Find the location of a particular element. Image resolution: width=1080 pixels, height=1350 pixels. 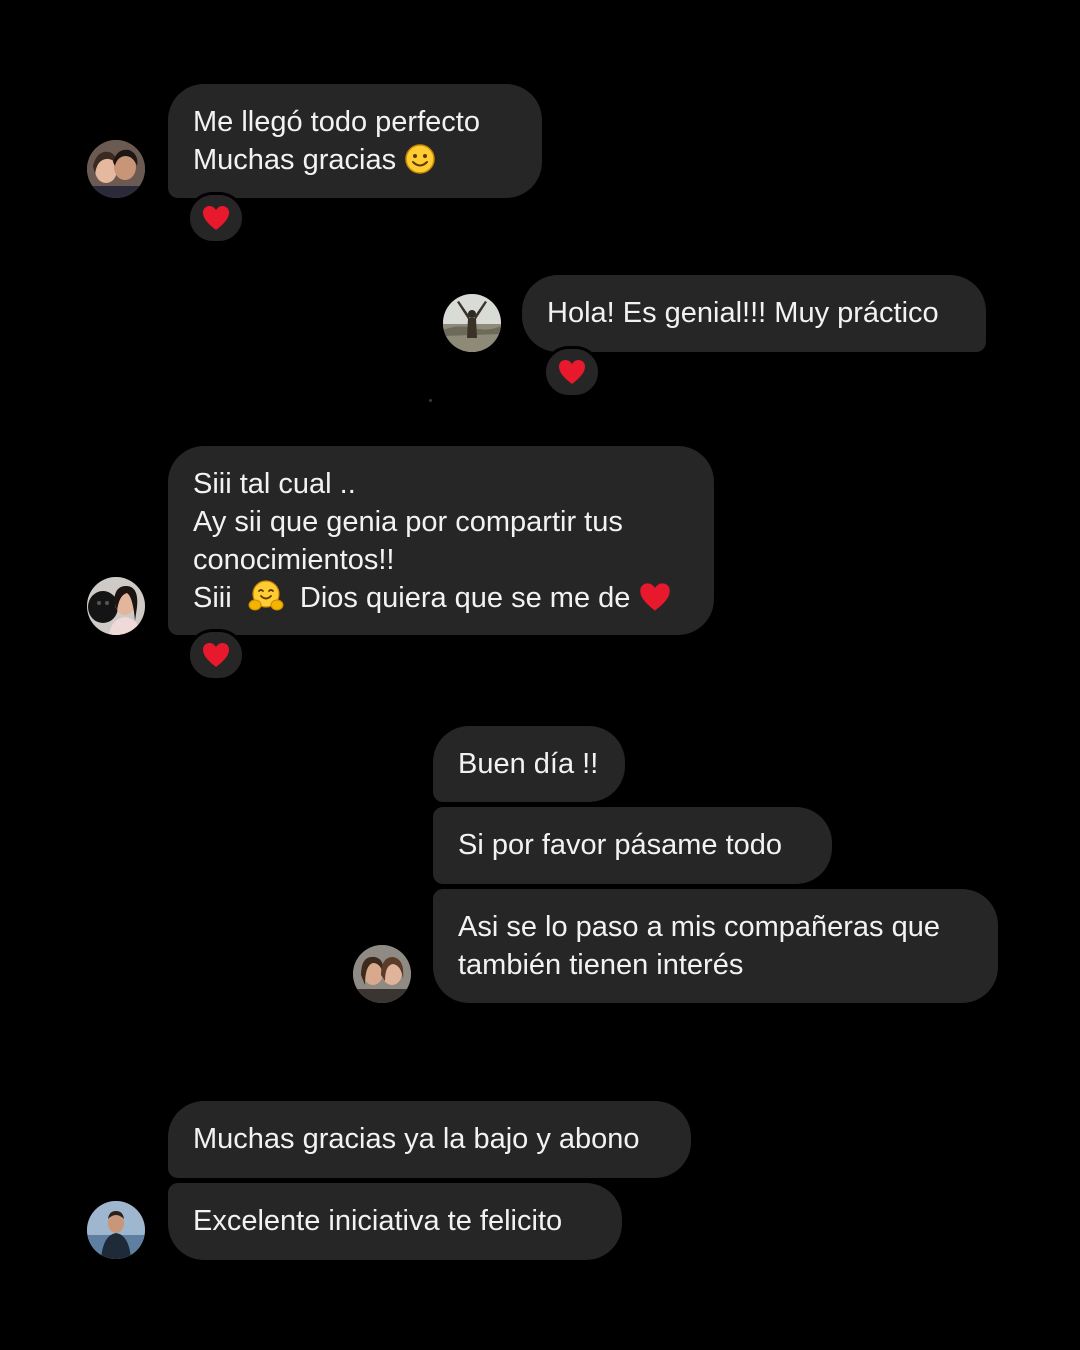

message-bubble-1: Me llegó todo perfecto Muchas gracias is located at coordinates (355, 141).